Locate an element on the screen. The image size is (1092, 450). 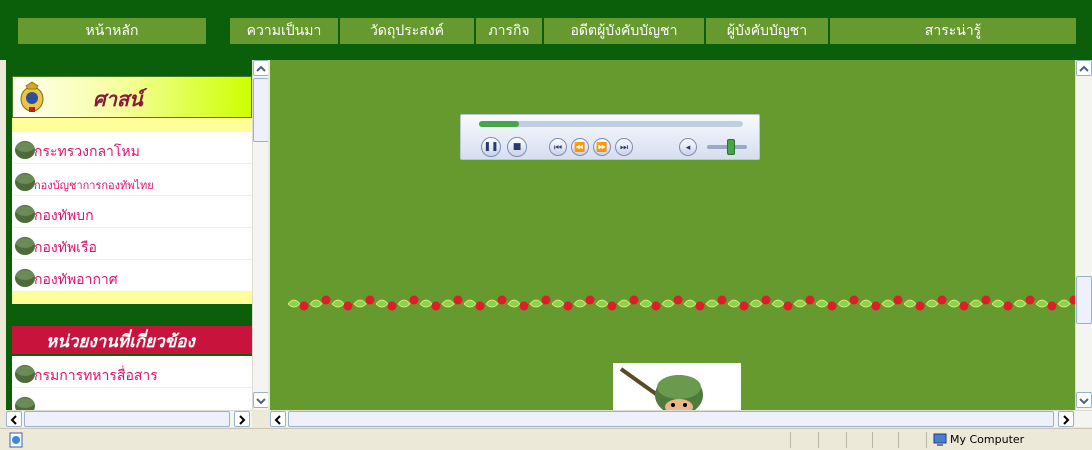
left-horizontal-scrollbar is located at coordinates (129, 418).